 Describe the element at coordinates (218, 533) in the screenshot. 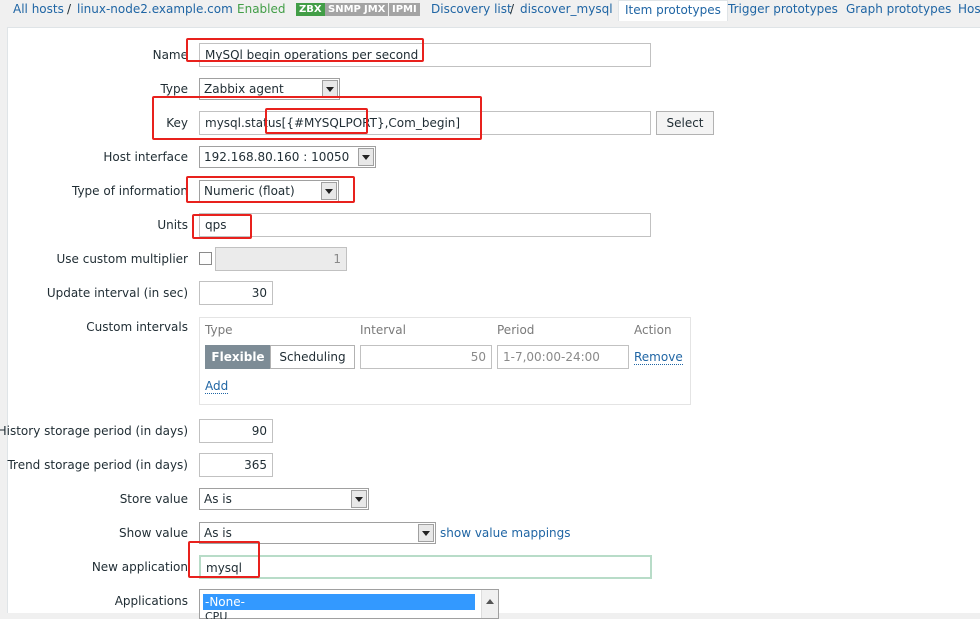

I see `show-value-value: As is` at that location.